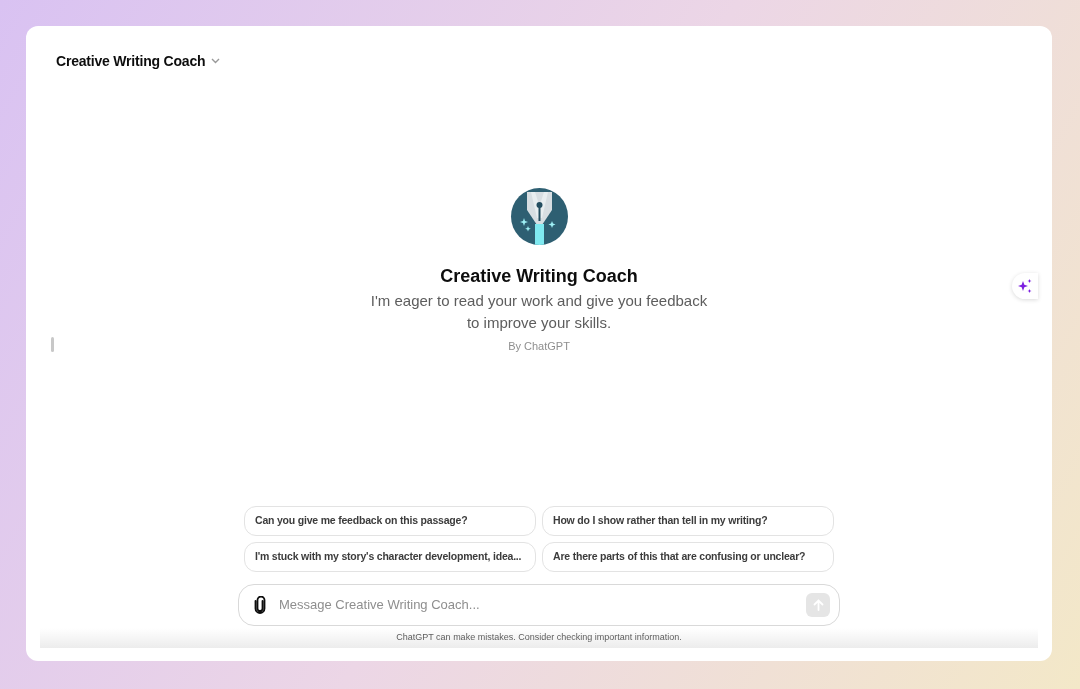  Describe the element at coordinates (138, 61) in the screenshot. I see `model-selector: Creative Writing Coach` at that location.